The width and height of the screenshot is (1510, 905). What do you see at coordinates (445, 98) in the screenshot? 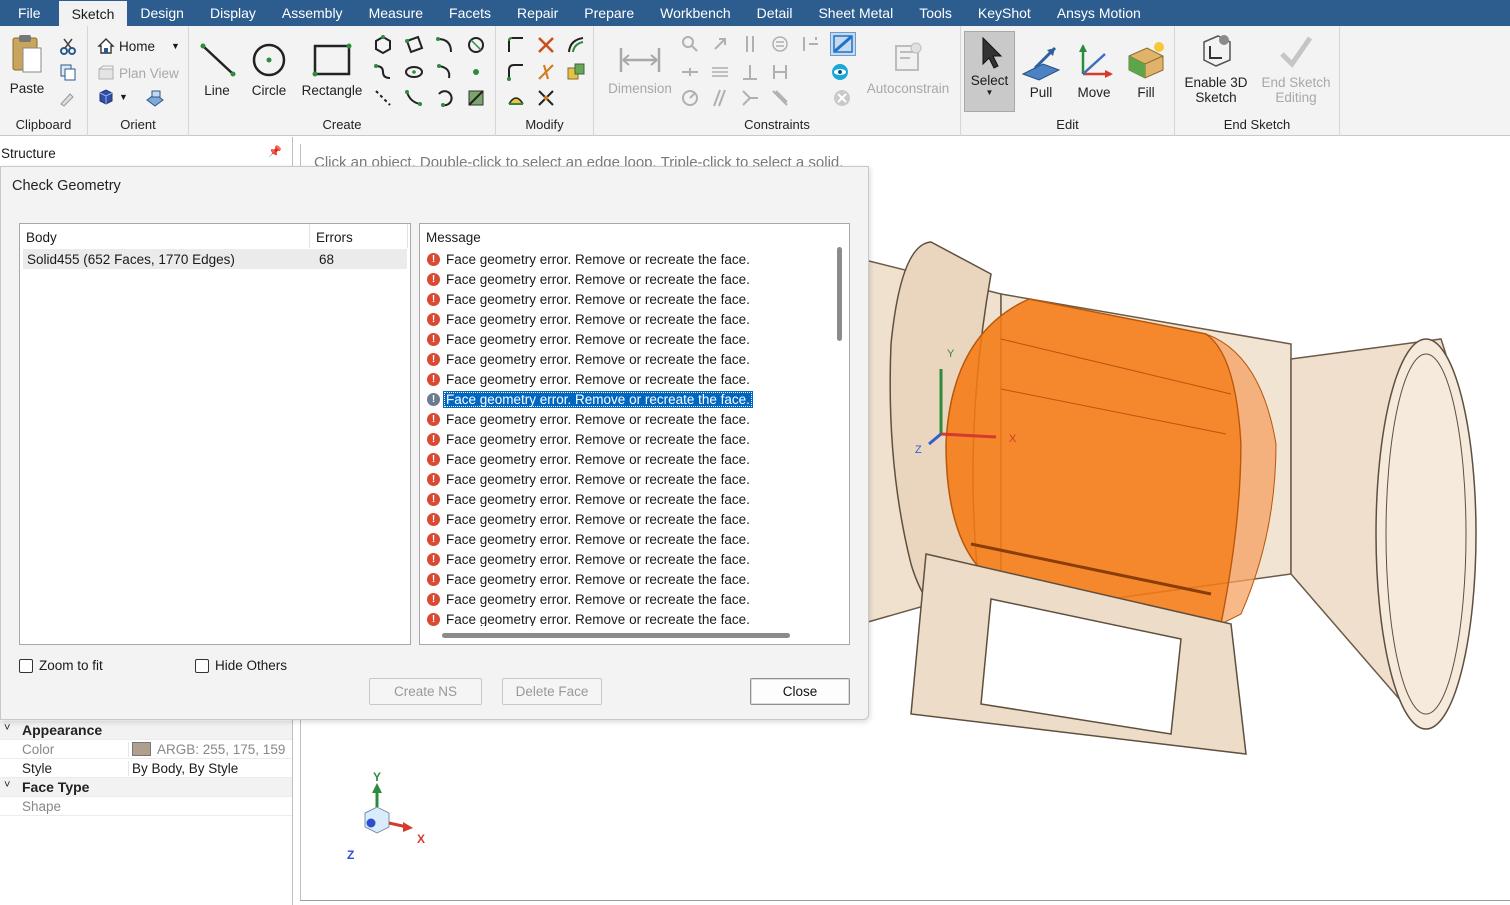
I see `arc-icon` at bounding box center [445, 98].